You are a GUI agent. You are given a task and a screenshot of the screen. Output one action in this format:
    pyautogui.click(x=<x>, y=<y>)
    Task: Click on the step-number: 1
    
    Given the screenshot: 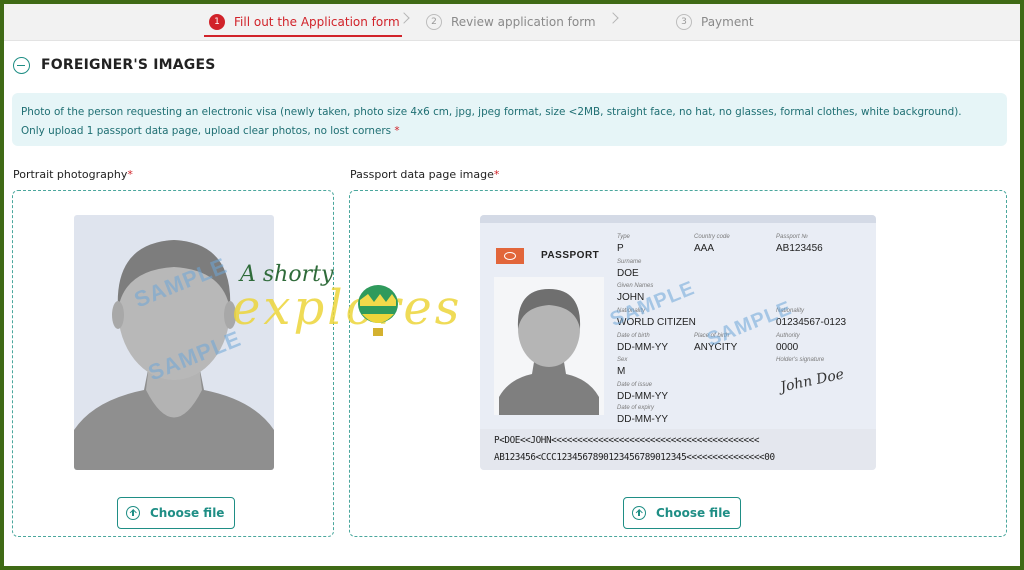 What is the action you would take?
    pyautogui.click(x=217, y=22)
    